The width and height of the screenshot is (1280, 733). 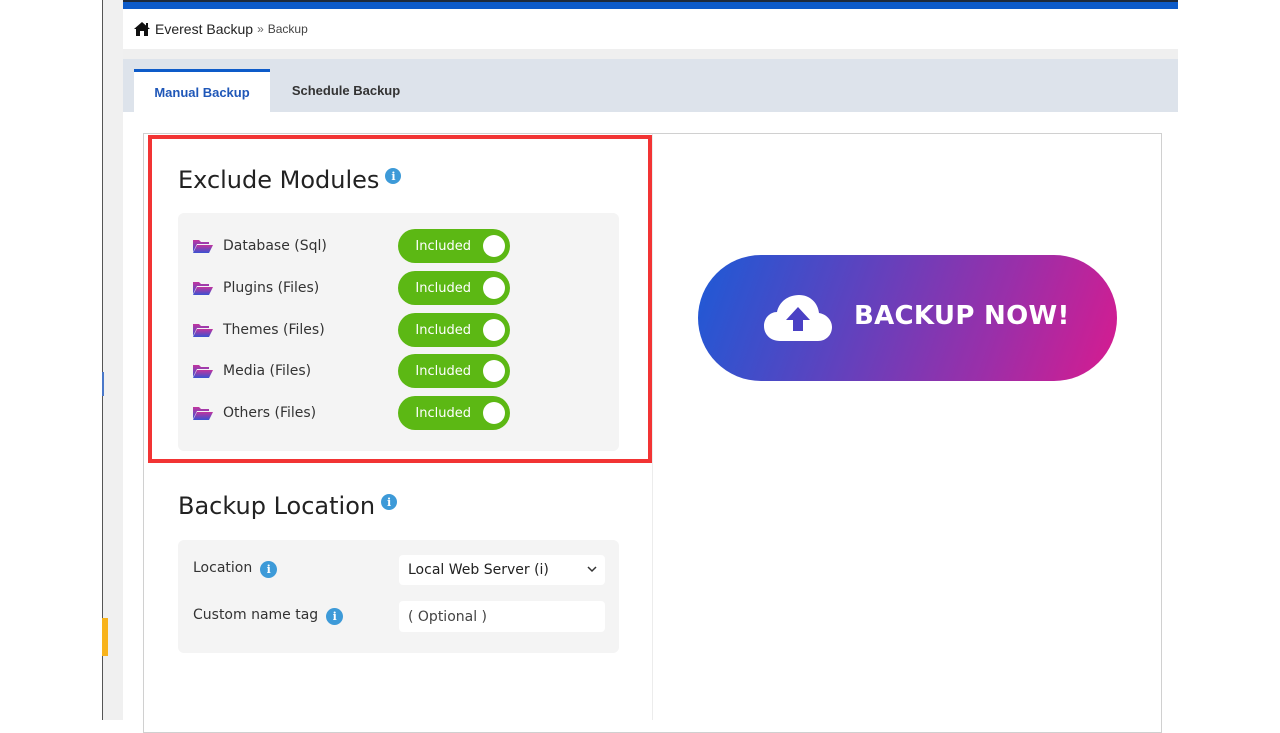 I want to click on sidebar-marker-yellow, so click(x=105, y=637).